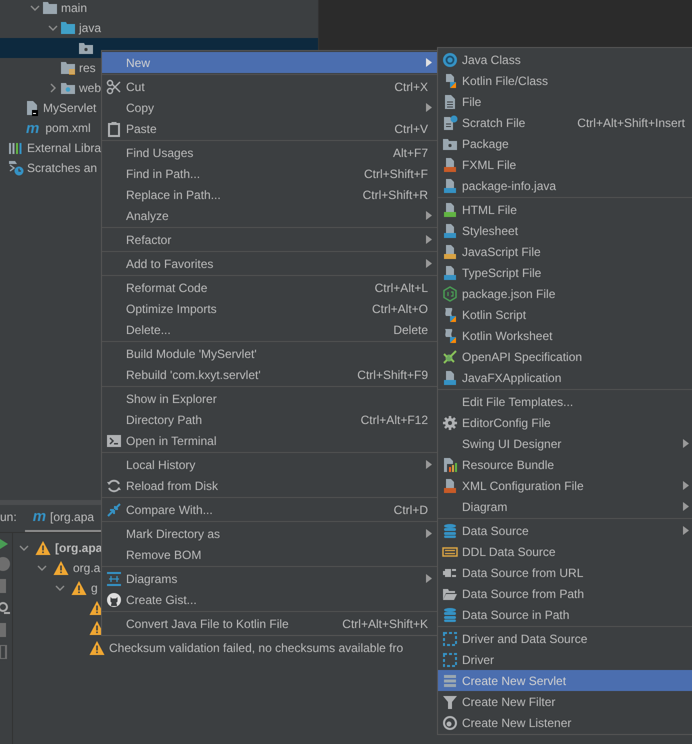  What do you see at coordinates (410, 87) in the screenshot?
I see `shortcut-label: Ctrl+X` at bounding box center [410, 87].